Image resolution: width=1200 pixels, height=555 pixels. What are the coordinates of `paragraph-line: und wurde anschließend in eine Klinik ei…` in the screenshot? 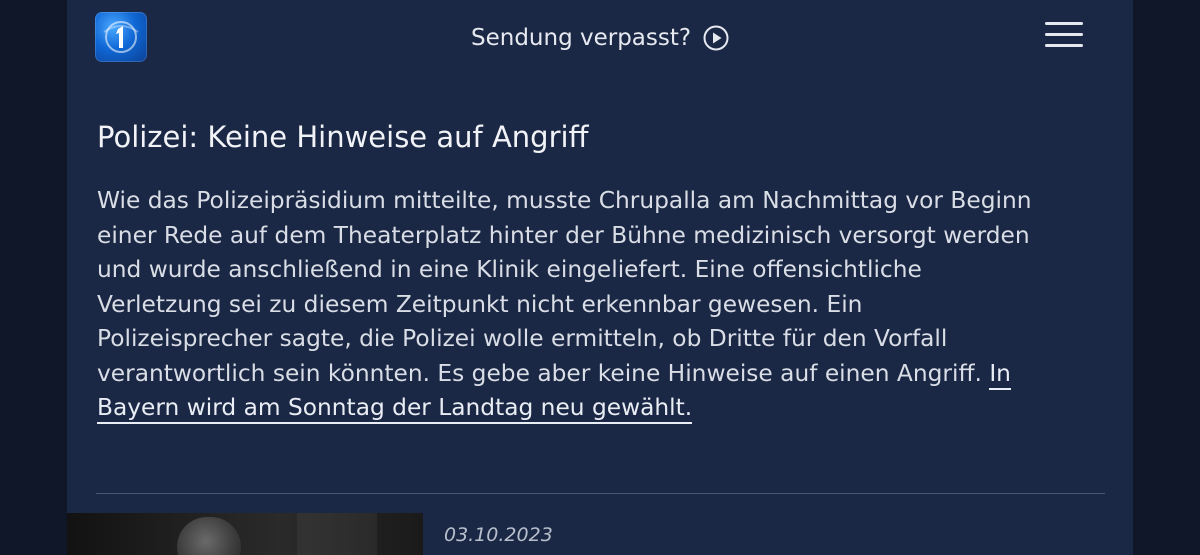 It's located at (509, 269).